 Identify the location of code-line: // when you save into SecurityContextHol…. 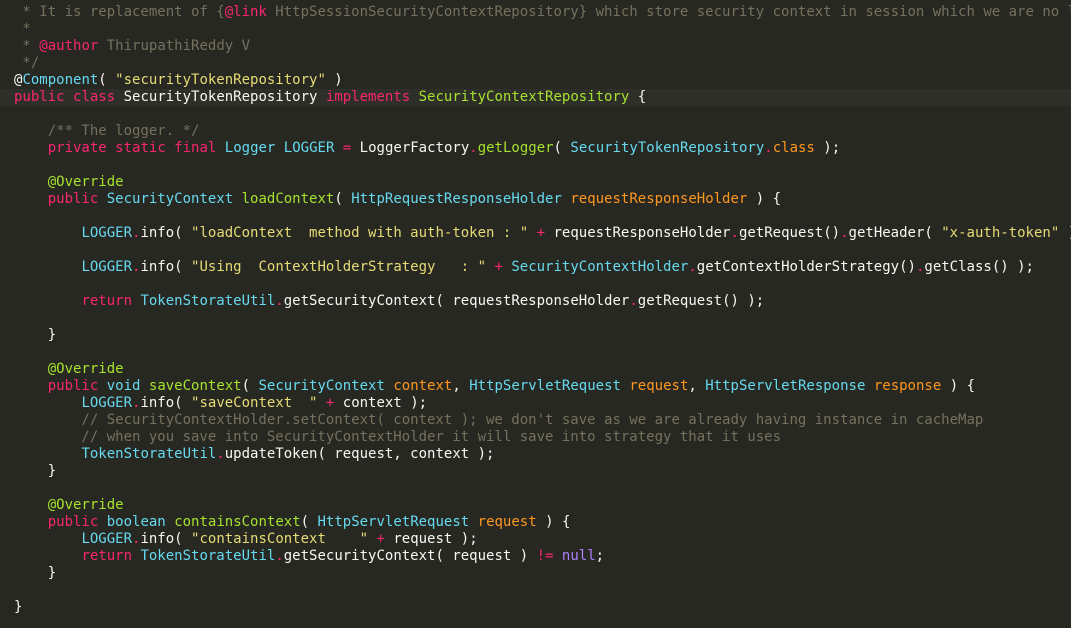
(535, 437).